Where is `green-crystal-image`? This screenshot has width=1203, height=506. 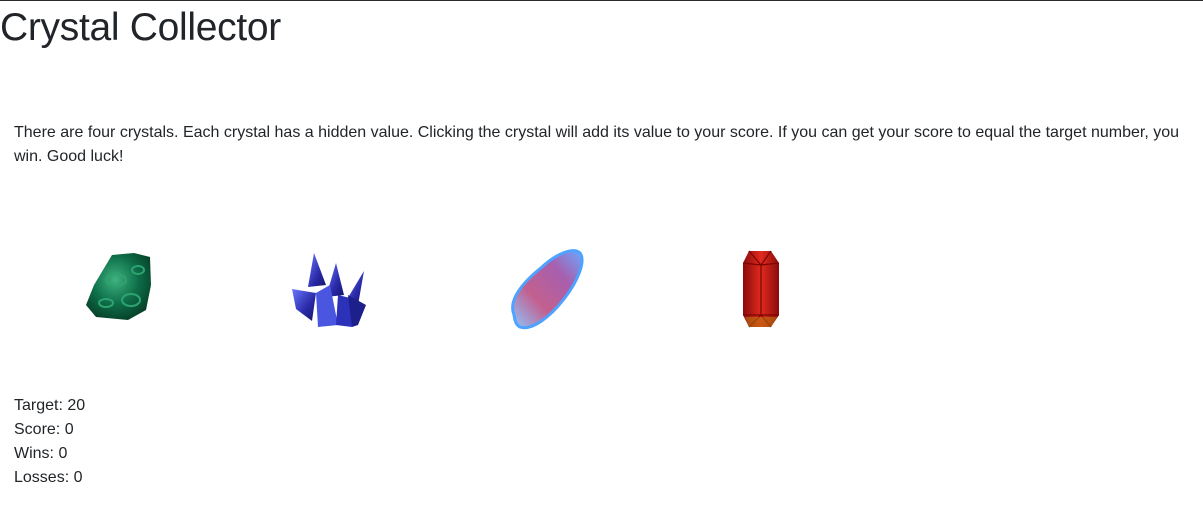
green-crystal-image is located at coordinates (121, 290).